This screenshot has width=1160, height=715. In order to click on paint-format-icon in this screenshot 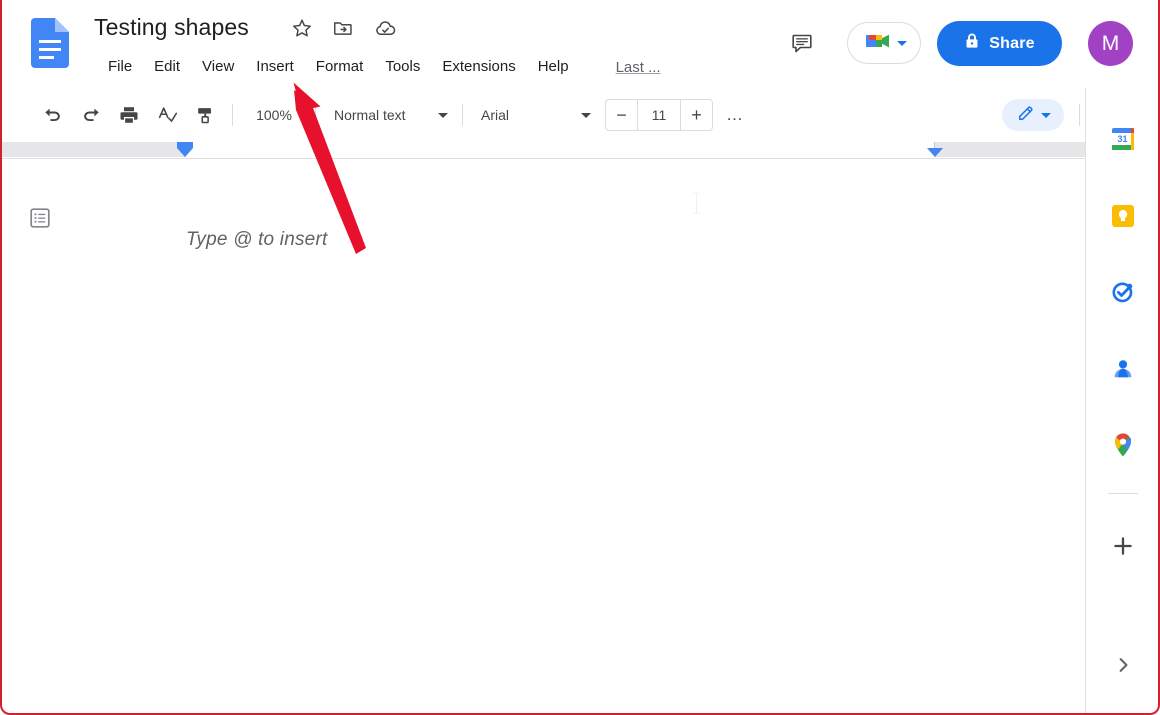, I will do `click(205, 115)`.